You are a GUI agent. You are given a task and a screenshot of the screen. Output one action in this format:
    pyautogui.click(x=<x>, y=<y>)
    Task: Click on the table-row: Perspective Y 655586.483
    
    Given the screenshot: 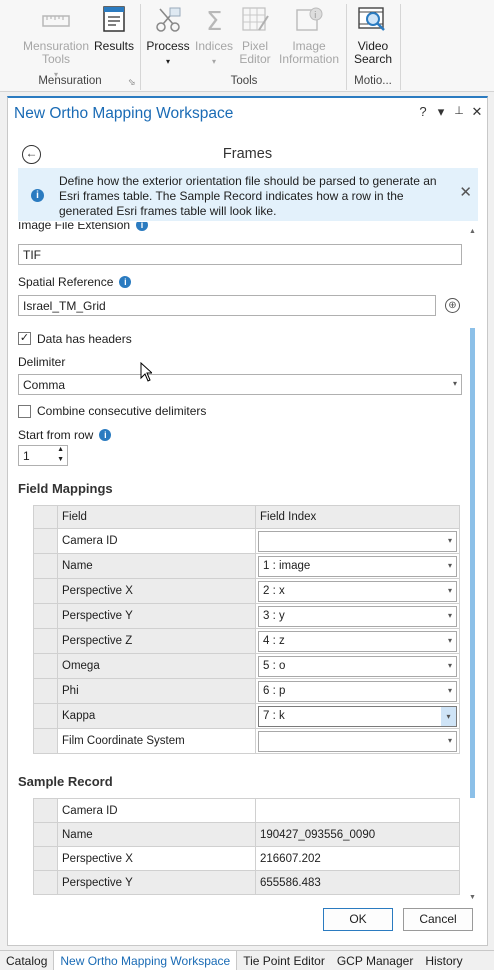 What is the action you would take?
    pyautogui.click(x=246, y=882)
    